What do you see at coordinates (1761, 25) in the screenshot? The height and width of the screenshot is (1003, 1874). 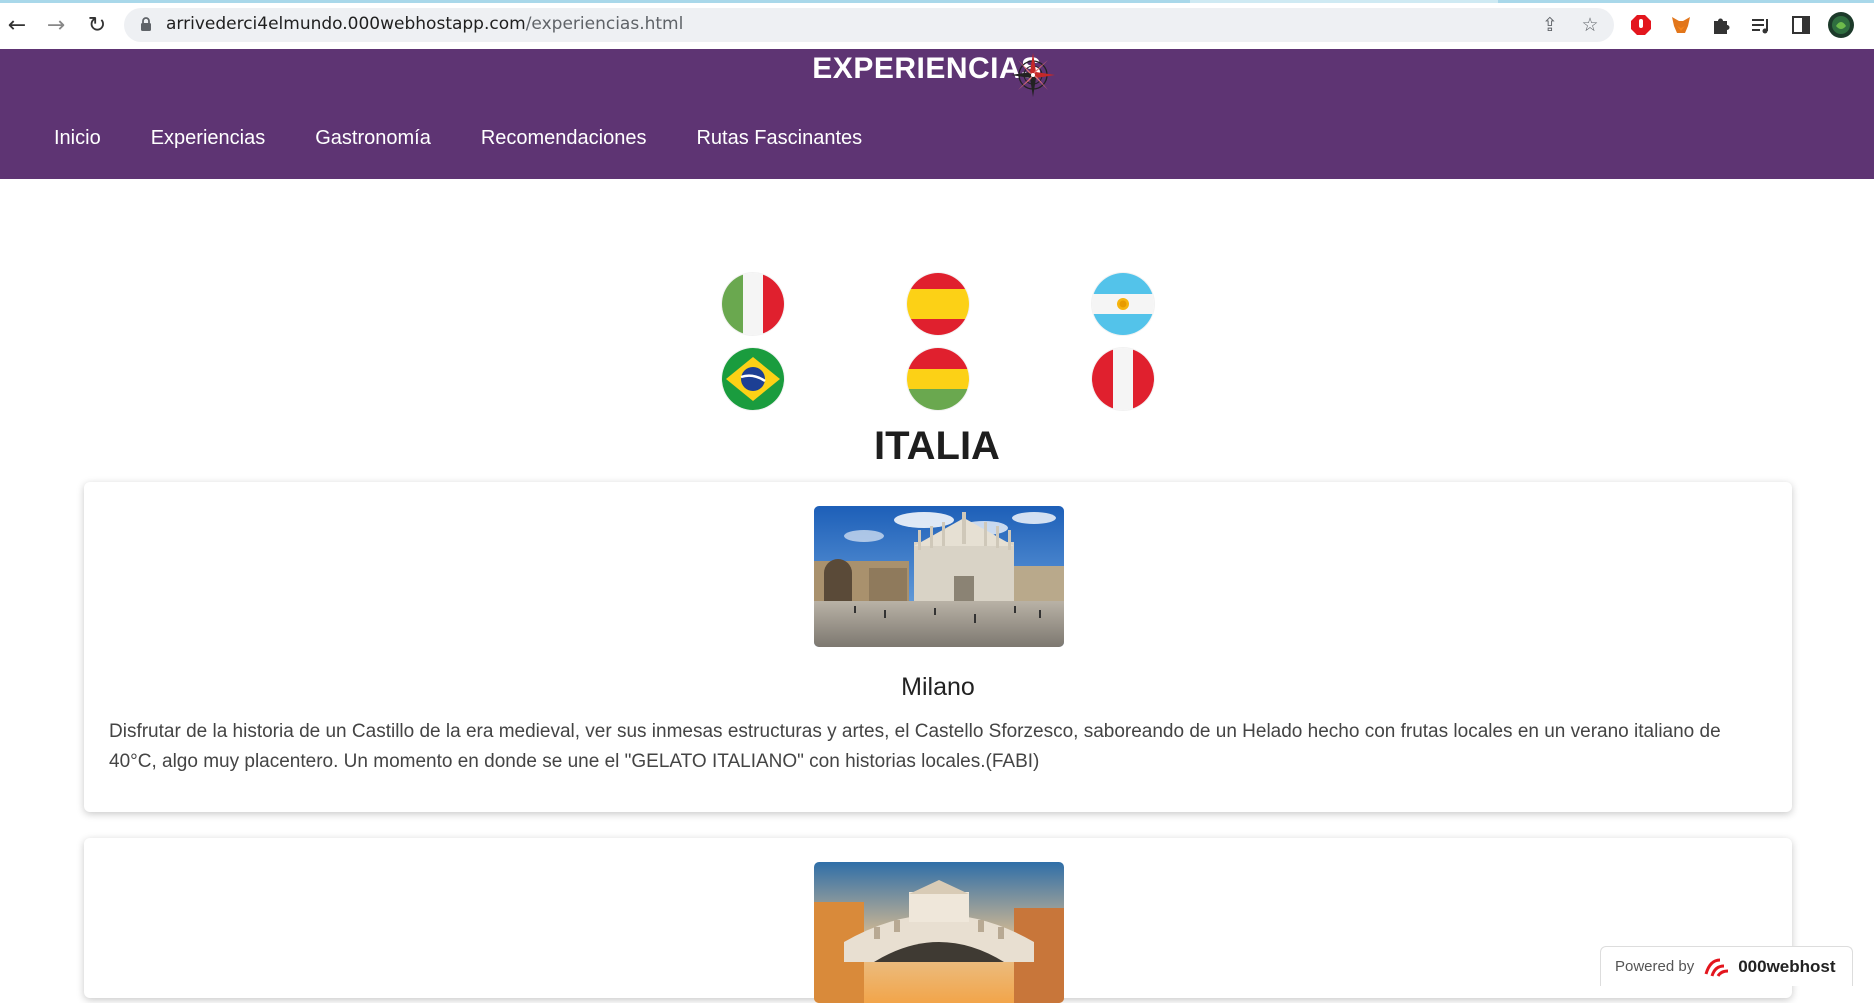 I see `reading-list-icon` at bounding box center [1761, 25].